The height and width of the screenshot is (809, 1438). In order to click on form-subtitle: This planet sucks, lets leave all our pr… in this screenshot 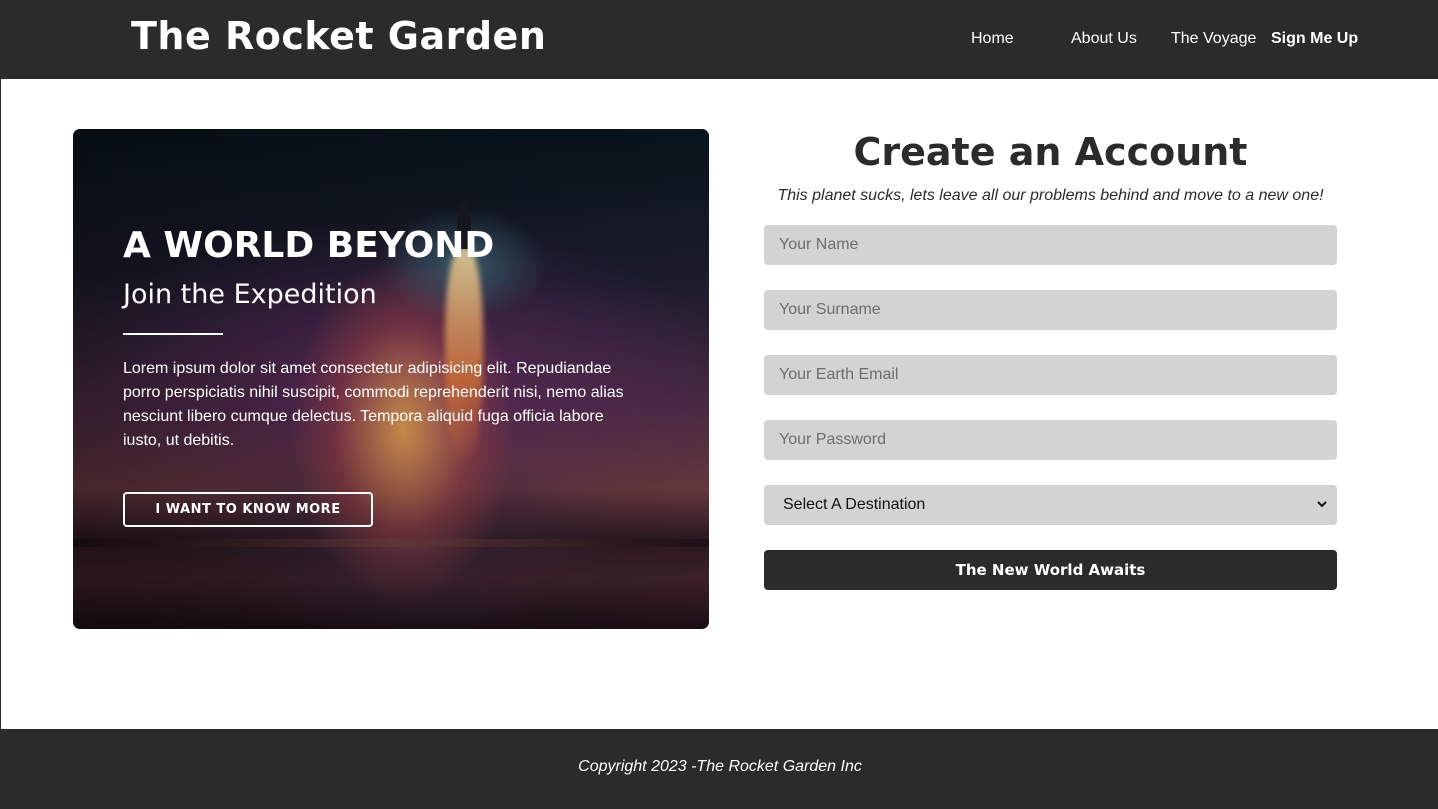, I will do `click(1050, 195)`.